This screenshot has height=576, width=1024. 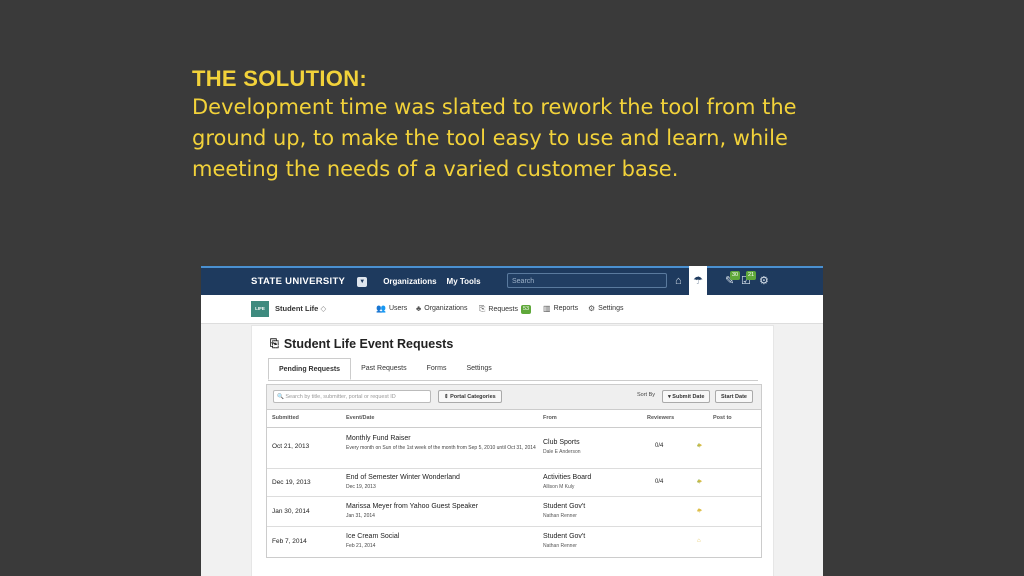 What do you see at coordinates (291, 511) in the screenshot?
I see `row-submitted: Jan 30, 2014` at bounding box center [291, 511].